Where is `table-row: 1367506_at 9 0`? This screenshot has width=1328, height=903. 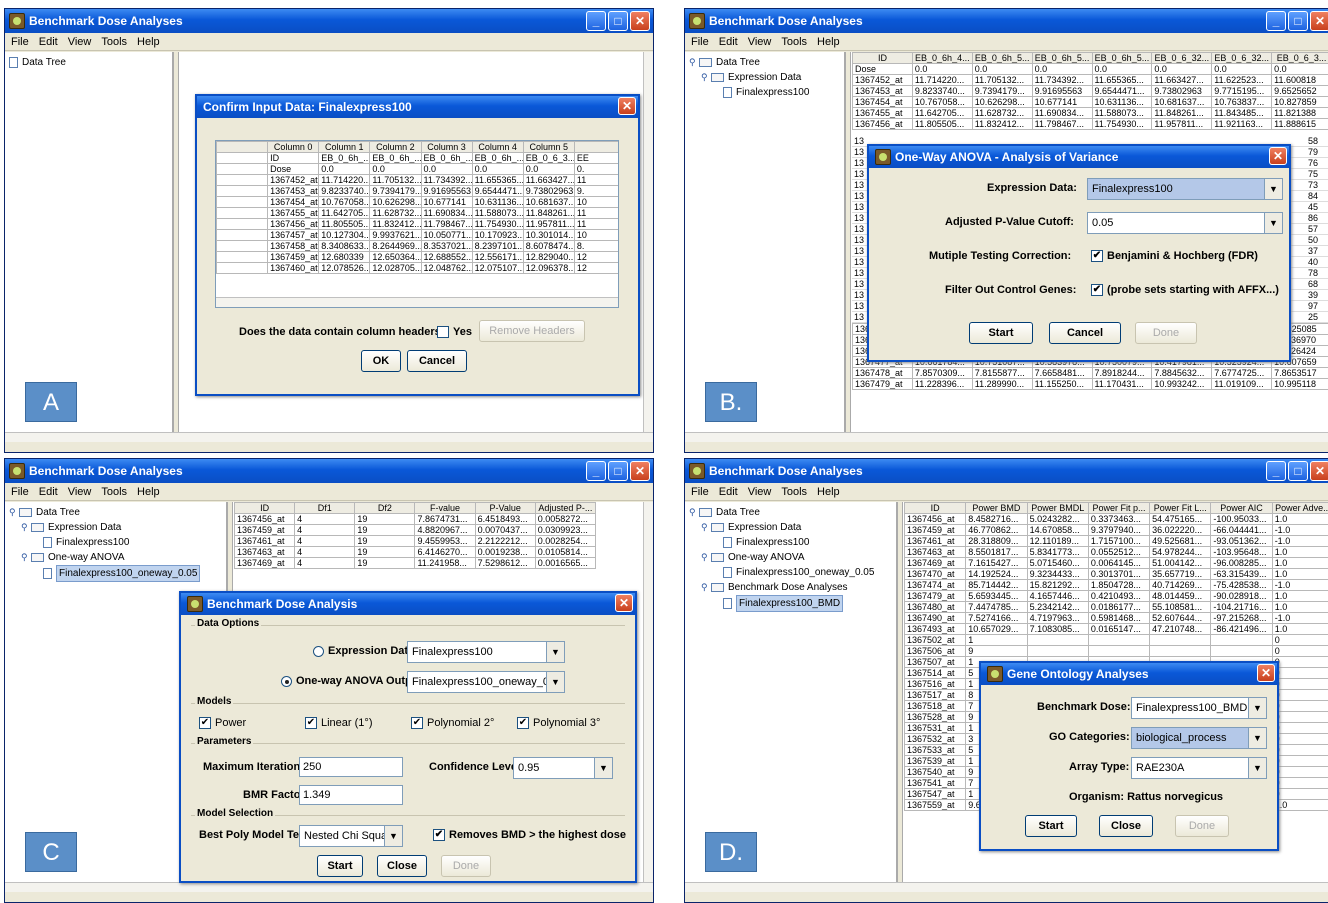
table-row: 1367506_at 9 0 is located at coordinates (1116, 651).